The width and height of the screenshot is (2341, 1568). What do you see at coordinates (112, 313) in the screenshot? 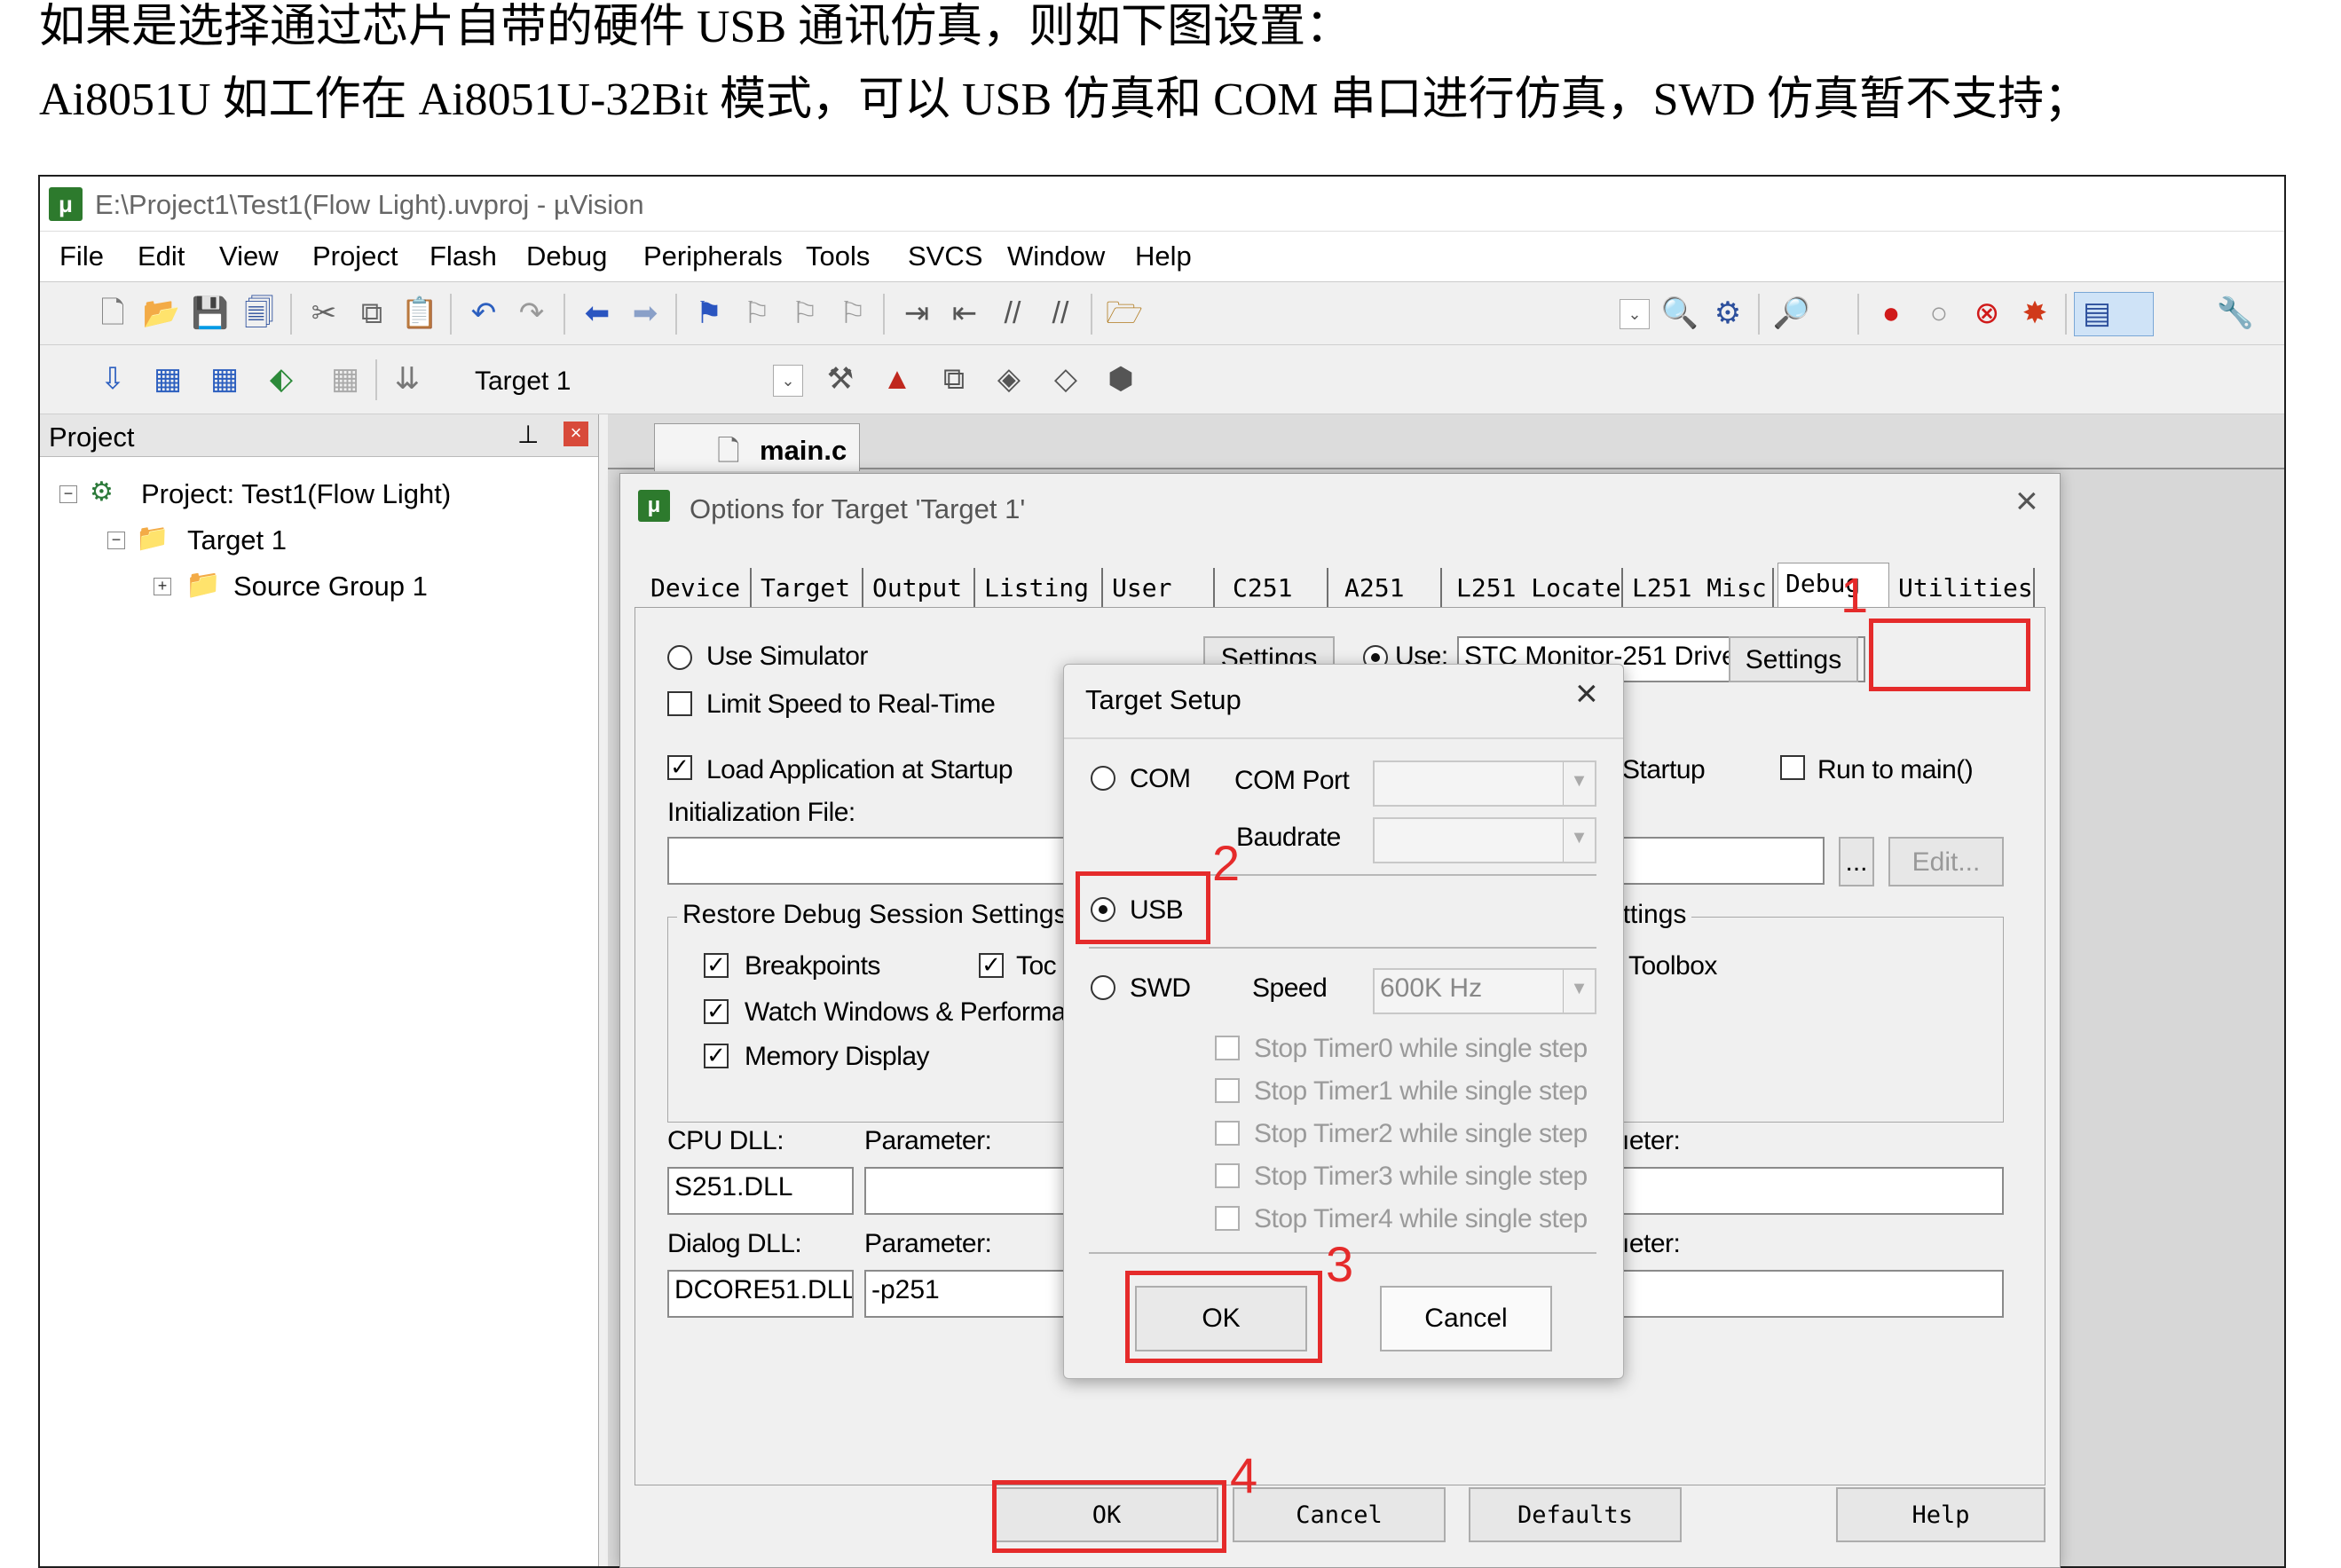
I see `new-file-icon: 🗋` at bounding box center [112, 313].